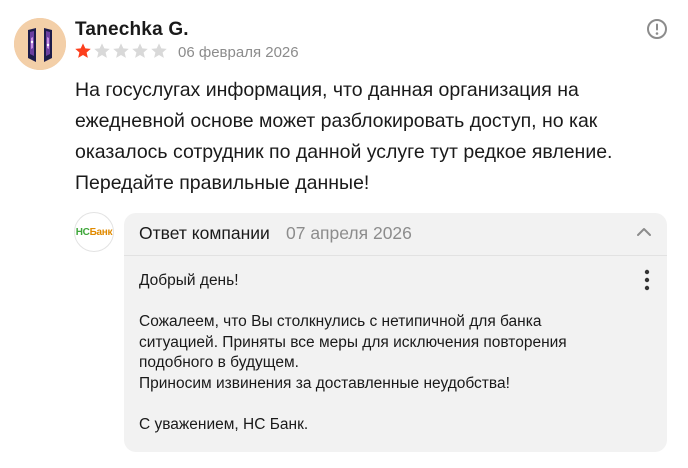  I want to click on review-text-line: Передайте правильные данные!, so click(222, 183).